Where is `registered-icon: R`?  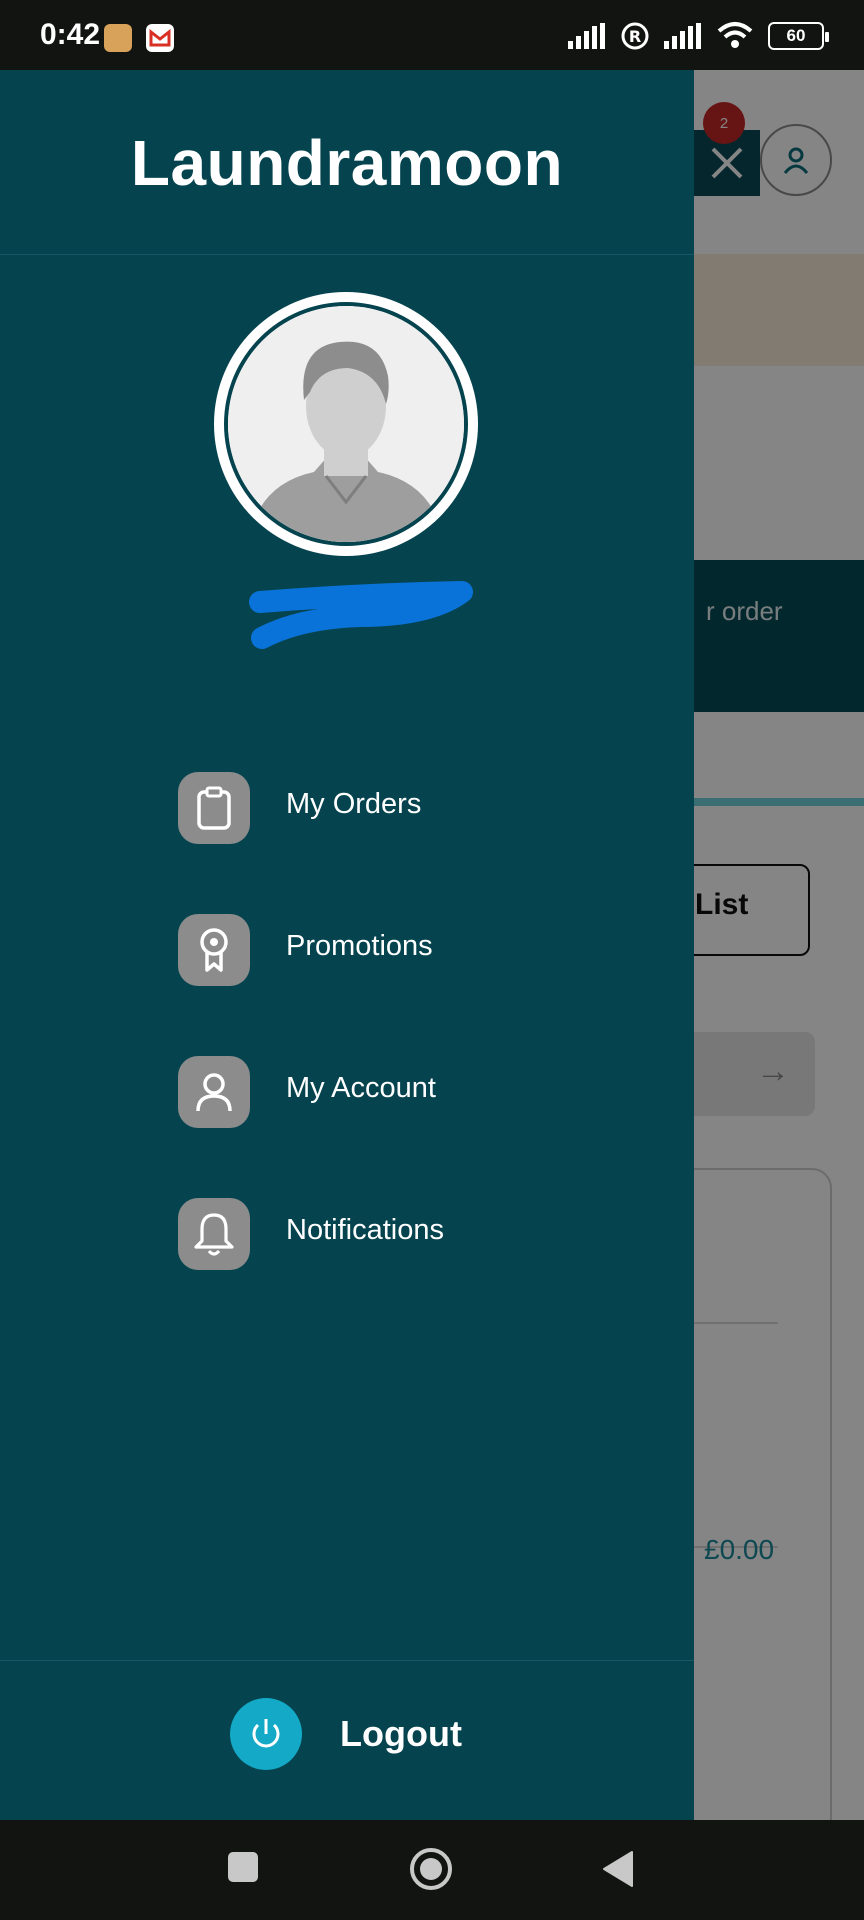 registered-icon: R is located at coordinates (635, 36).